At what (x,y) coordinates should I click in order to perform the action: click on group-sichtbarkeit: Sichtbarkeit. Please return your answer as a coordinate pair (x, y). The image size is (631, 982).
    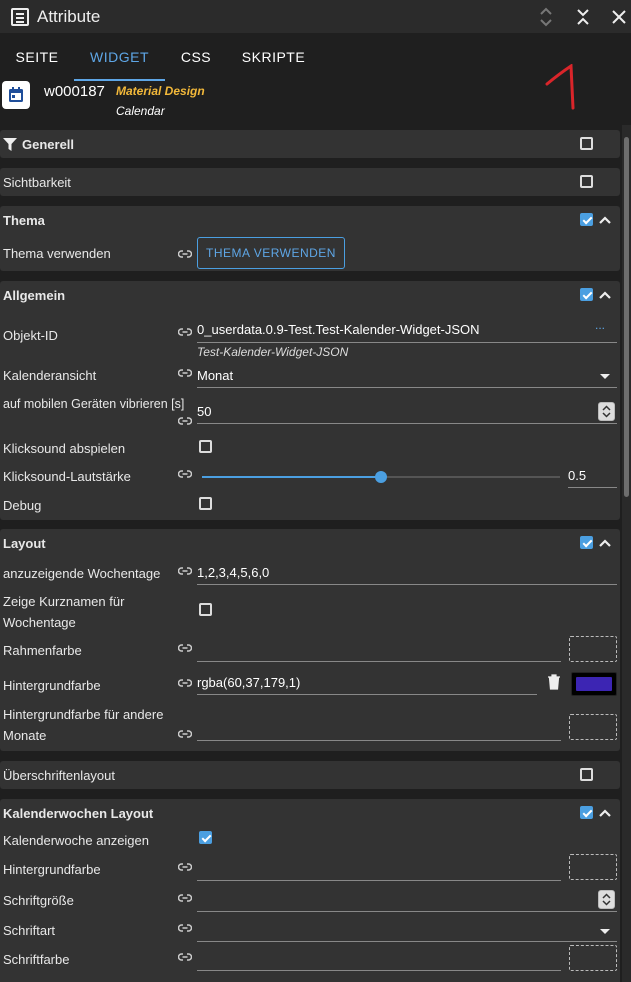
    Looking at the image, I should click on (310, 182).